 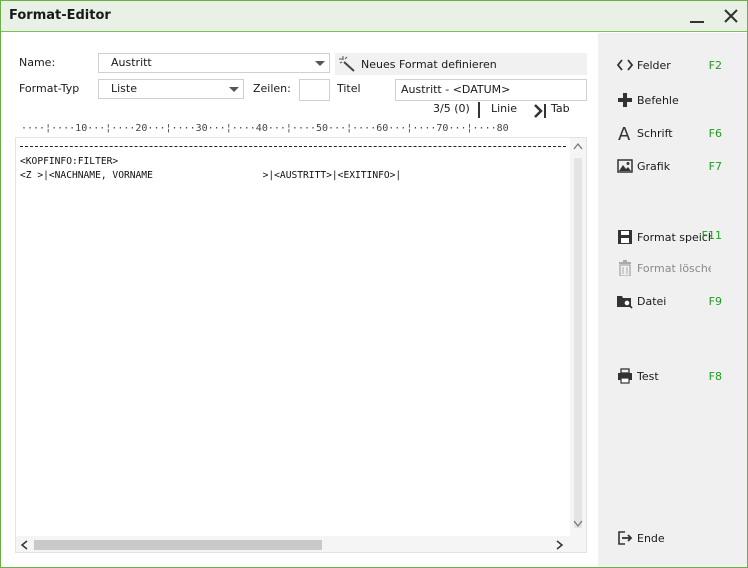 What do you see at coordinates (429, 64) in the screenshot?
I see `new-format-label: Neues Format definieren` at bounding box center [429, 64].